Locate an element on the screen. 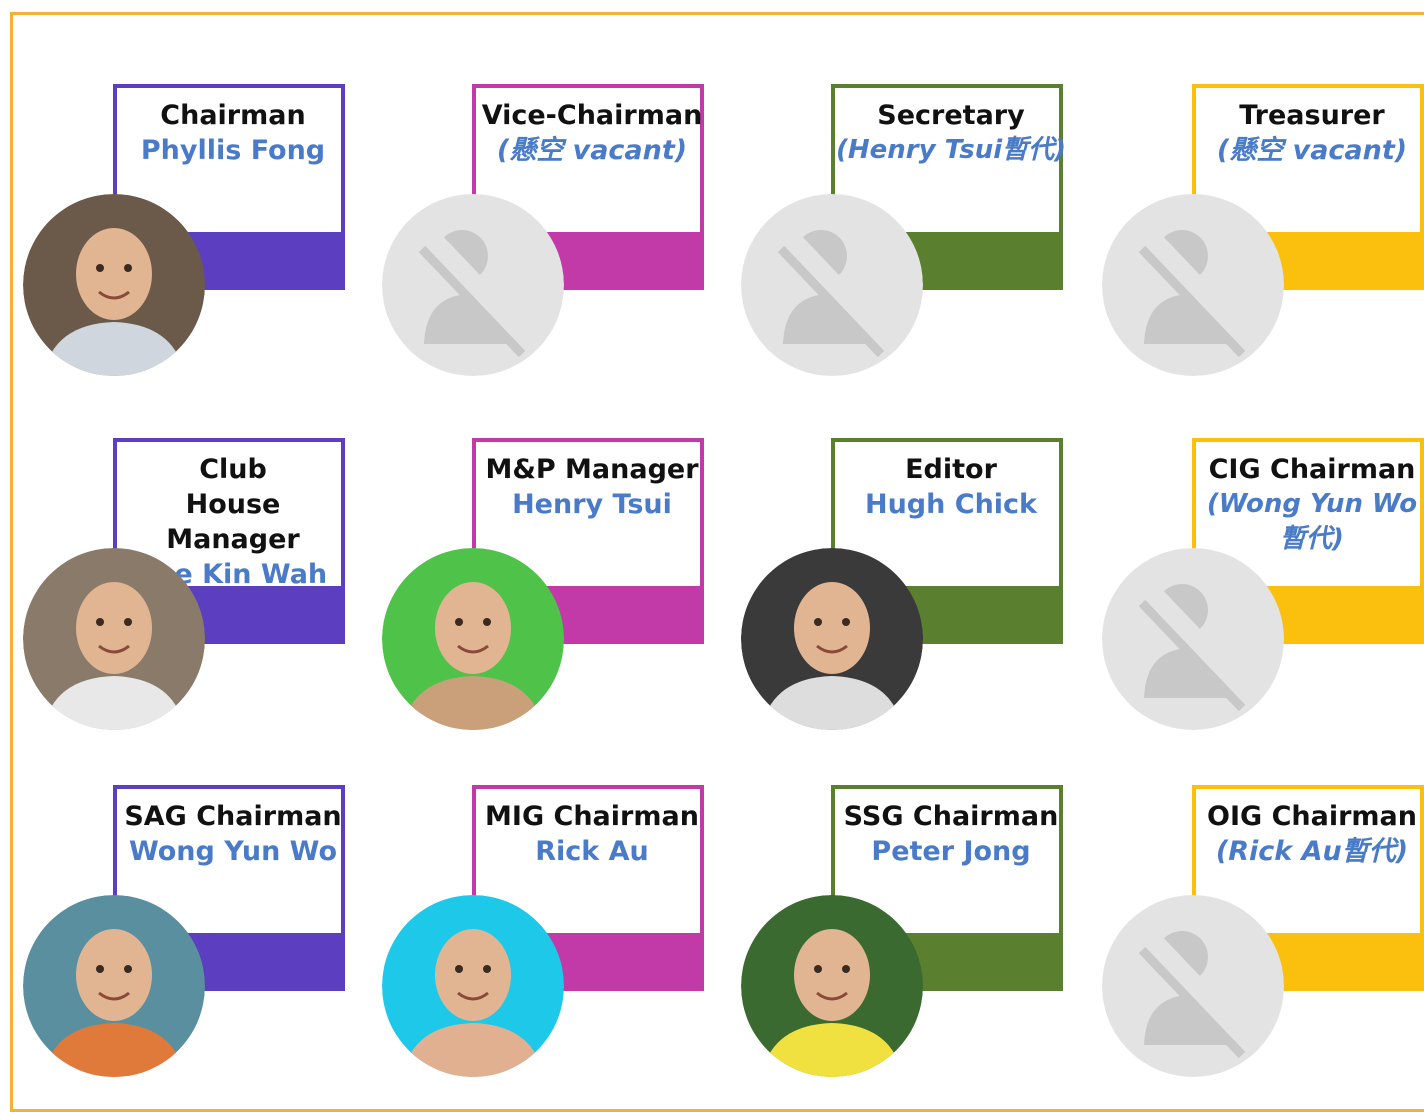  role-title: Vice-Chairman (懸空 vacant) is located at coordinates (592, 133).